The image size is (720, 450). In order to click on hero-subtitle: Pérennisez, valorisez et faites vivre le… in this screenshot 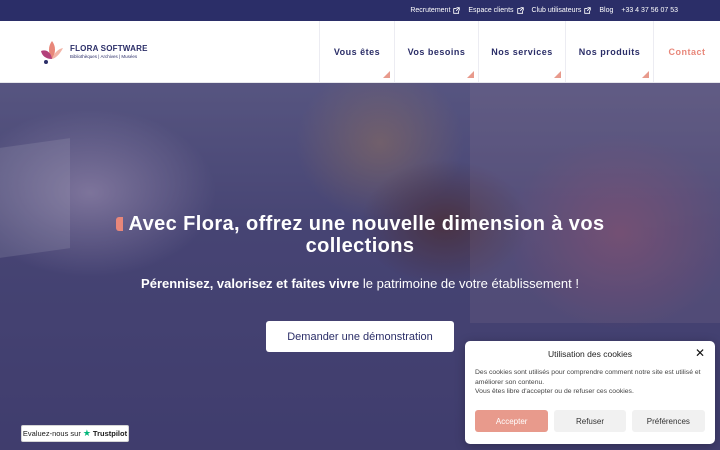, I will do `click(360, 283)`.